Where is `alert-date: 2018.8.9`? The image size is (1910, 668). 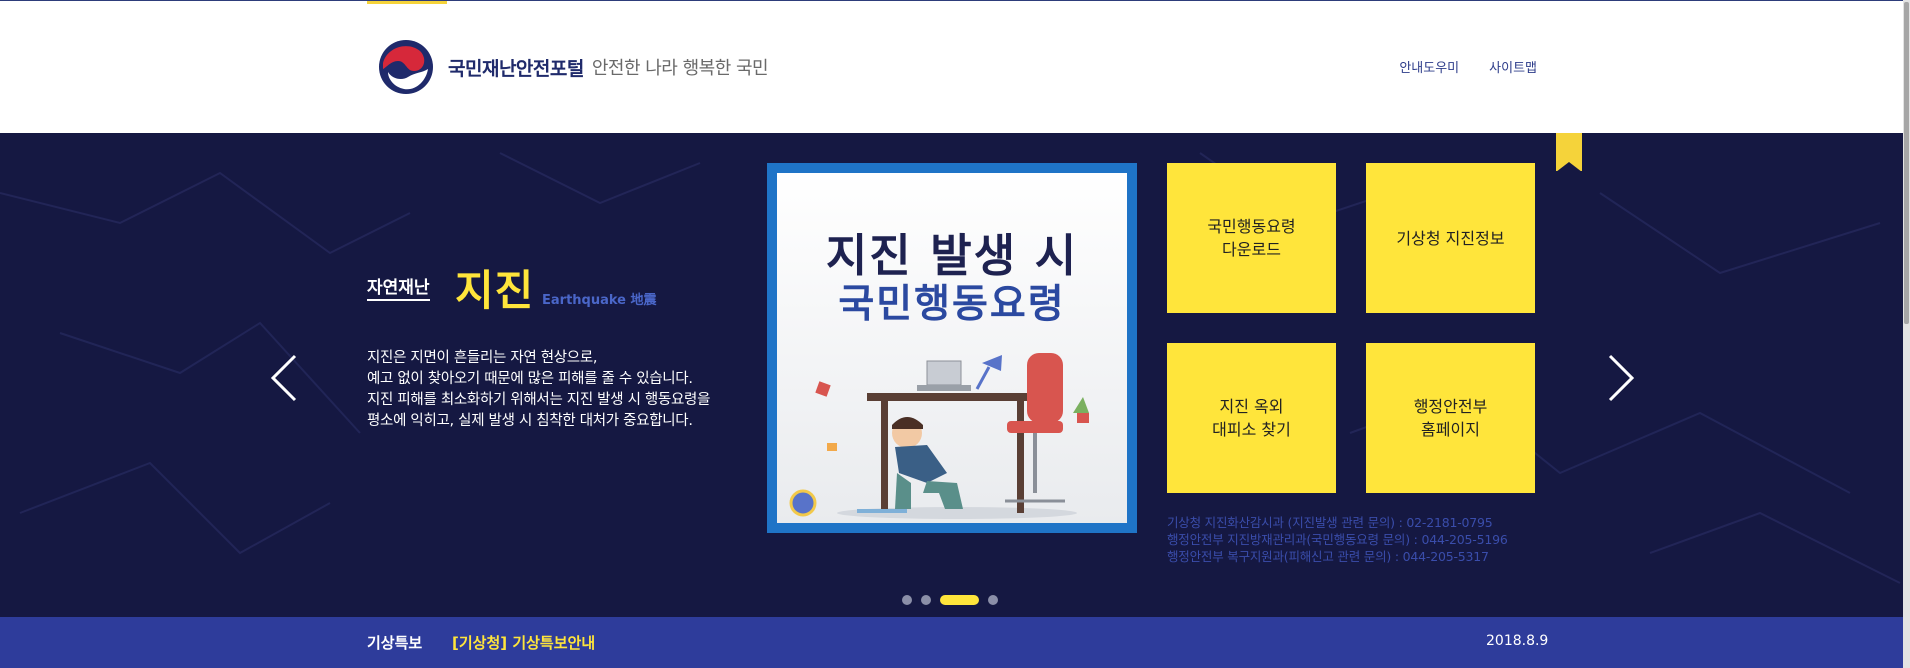 alert-date: 2018.8.9 is located at coordinates (1517, 641).